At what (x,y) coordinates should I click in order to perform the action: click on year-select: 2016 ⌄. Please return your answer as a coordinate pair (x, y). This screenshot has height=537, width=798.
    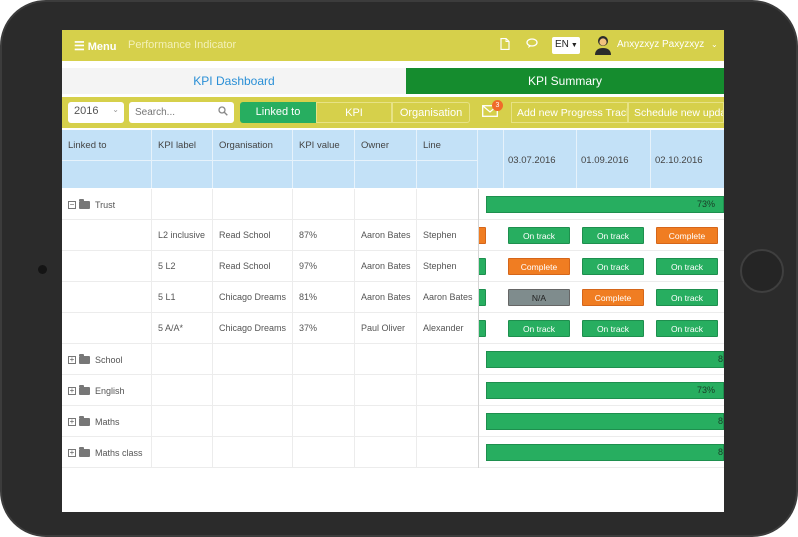
    Looking at the image, I should click on (96, 112).